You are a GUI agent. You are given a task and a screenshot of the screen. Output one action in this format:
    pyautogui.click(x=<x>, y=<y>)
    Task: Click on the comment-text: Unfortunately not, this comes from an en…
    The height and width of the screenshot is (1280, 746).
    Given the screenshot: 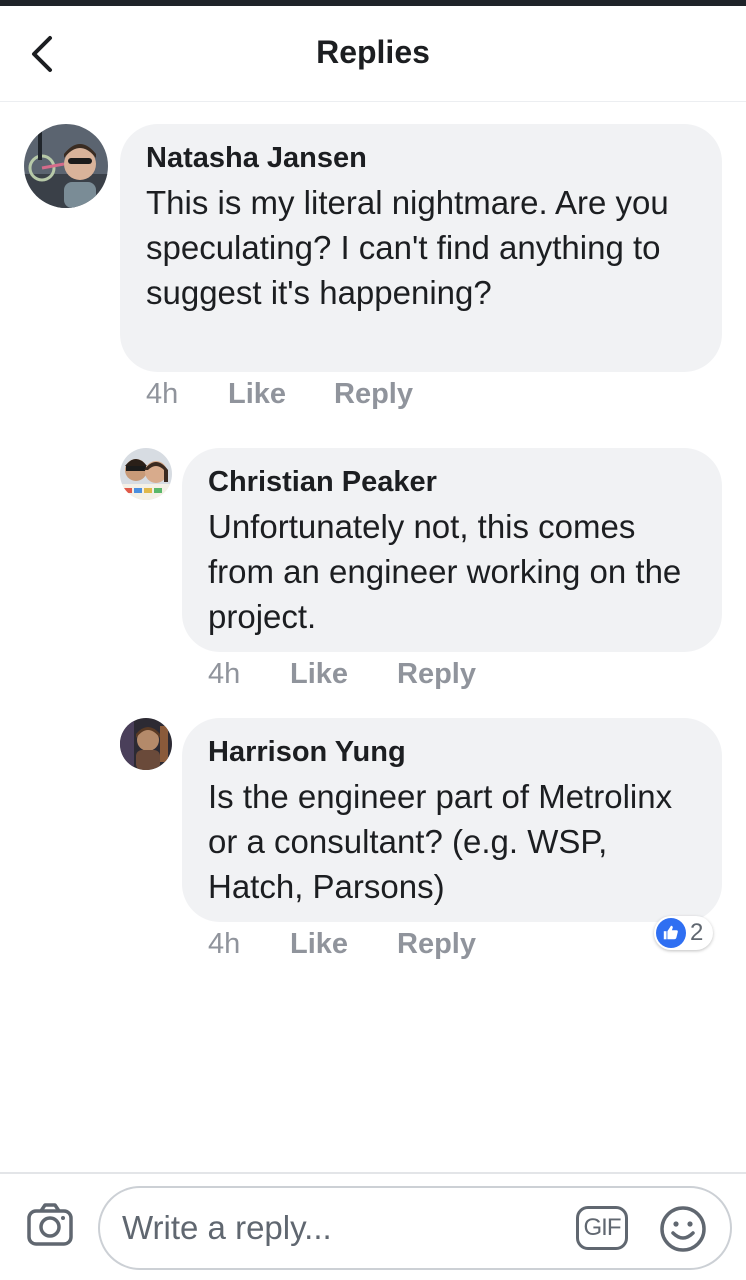 What is the action you would take?
    pyautogui.click(x=445, y=571)
    